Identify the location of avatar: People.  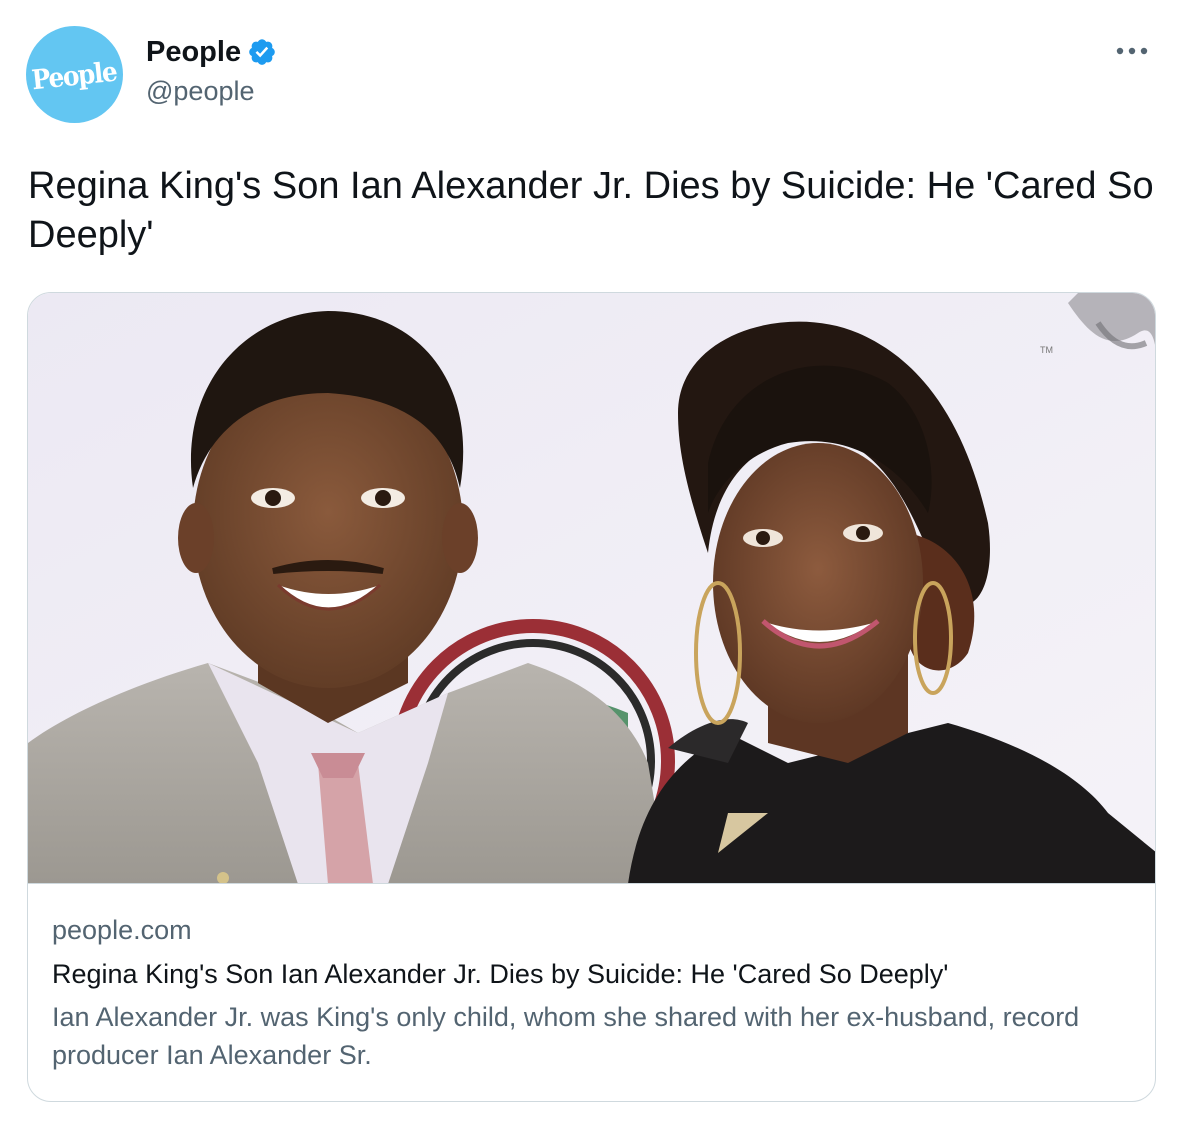
(74, 74).